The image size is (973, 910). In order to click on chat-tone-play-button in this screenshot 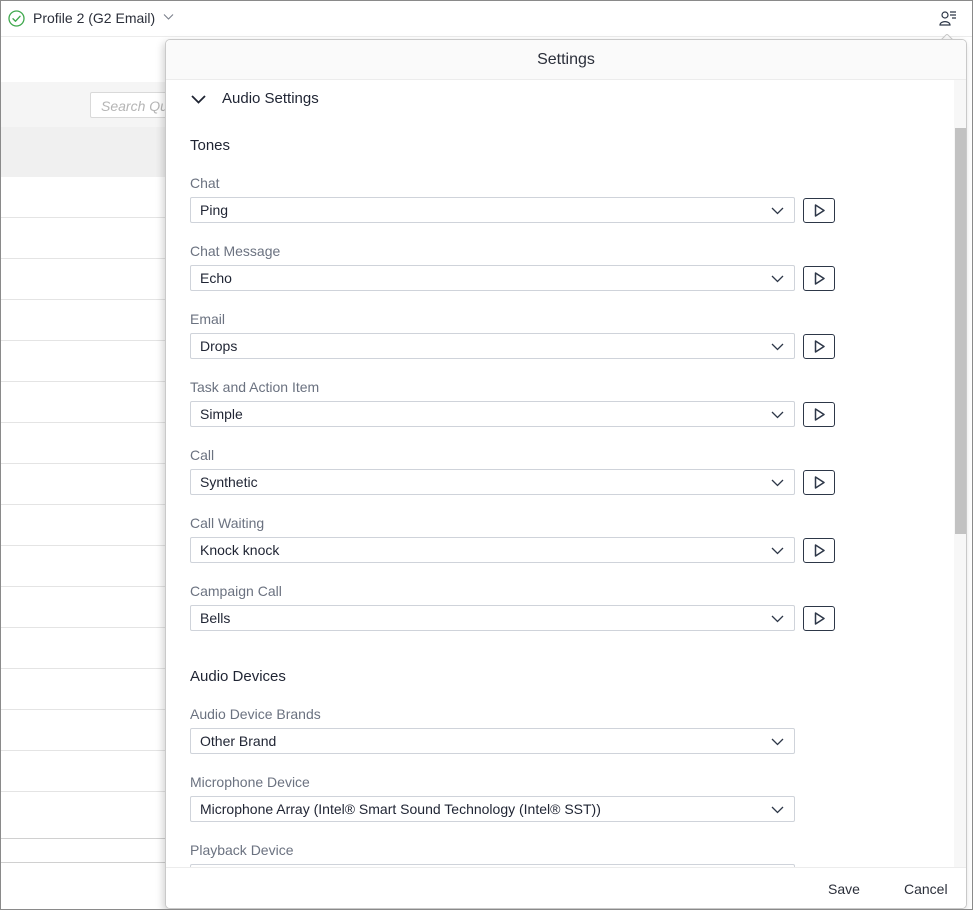, I will do `click(819, 210)`.